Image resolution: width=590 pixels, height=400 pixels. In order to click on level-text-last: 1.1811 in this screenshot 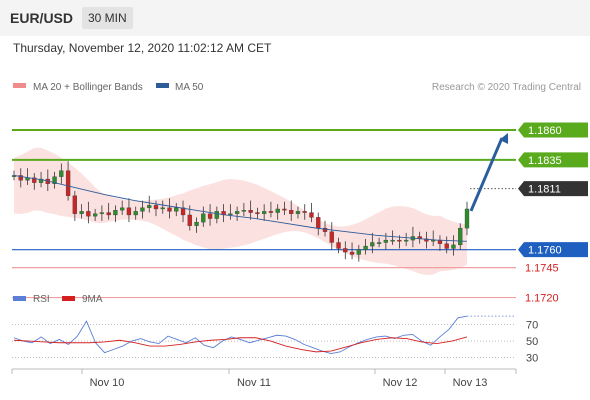, I will do `click(544, 190)`.